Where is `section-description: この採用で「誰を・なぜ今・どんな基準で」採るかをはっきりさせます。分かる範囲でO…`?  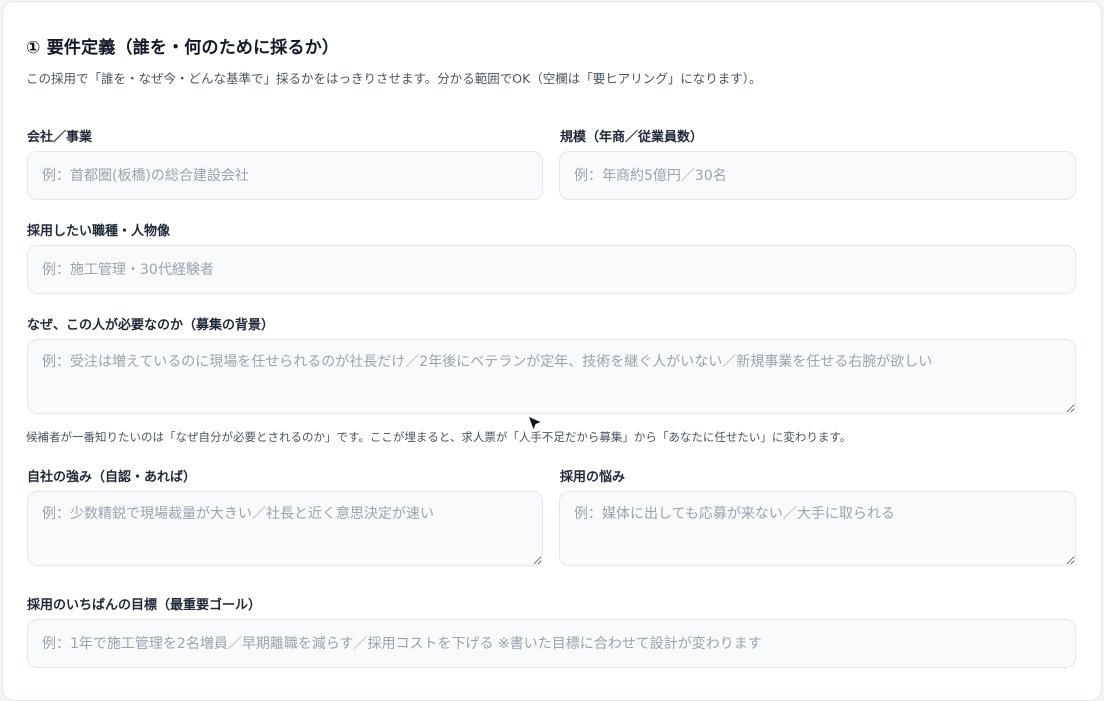 section-description: この採用で「誰を・なぜ今・どんな基準で」採るかをはっきりさせます。分かる範囲でO… is located at coordinates (394, 78).